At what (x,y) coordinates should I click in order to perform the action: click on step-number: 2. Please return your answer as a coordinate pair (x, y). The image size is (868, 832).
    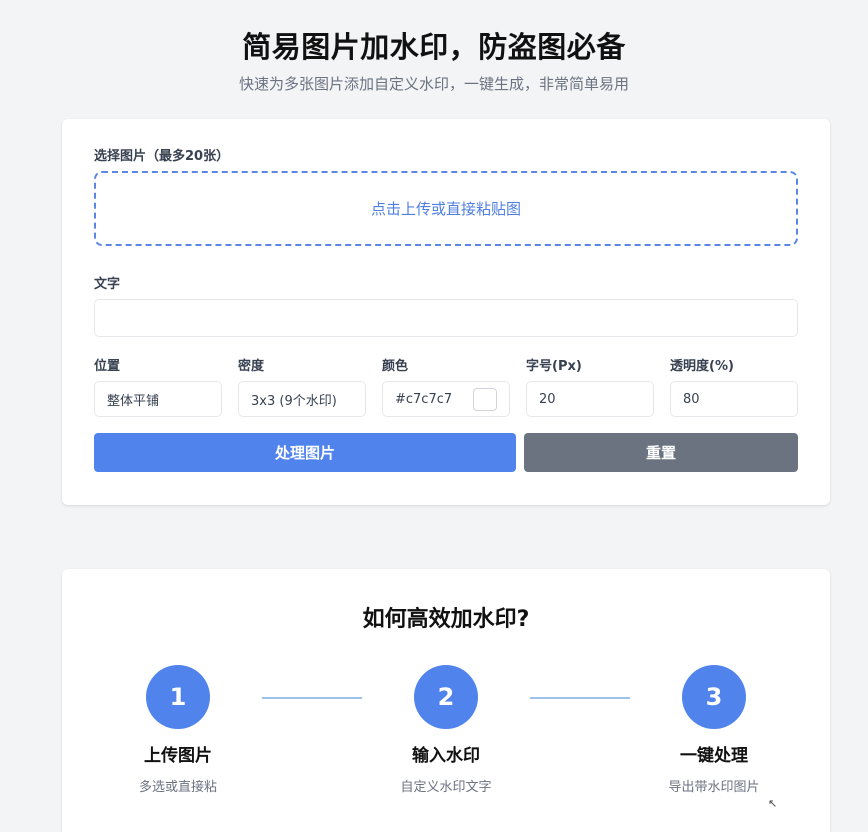
    Looking at the image, I should click on (446, 697).